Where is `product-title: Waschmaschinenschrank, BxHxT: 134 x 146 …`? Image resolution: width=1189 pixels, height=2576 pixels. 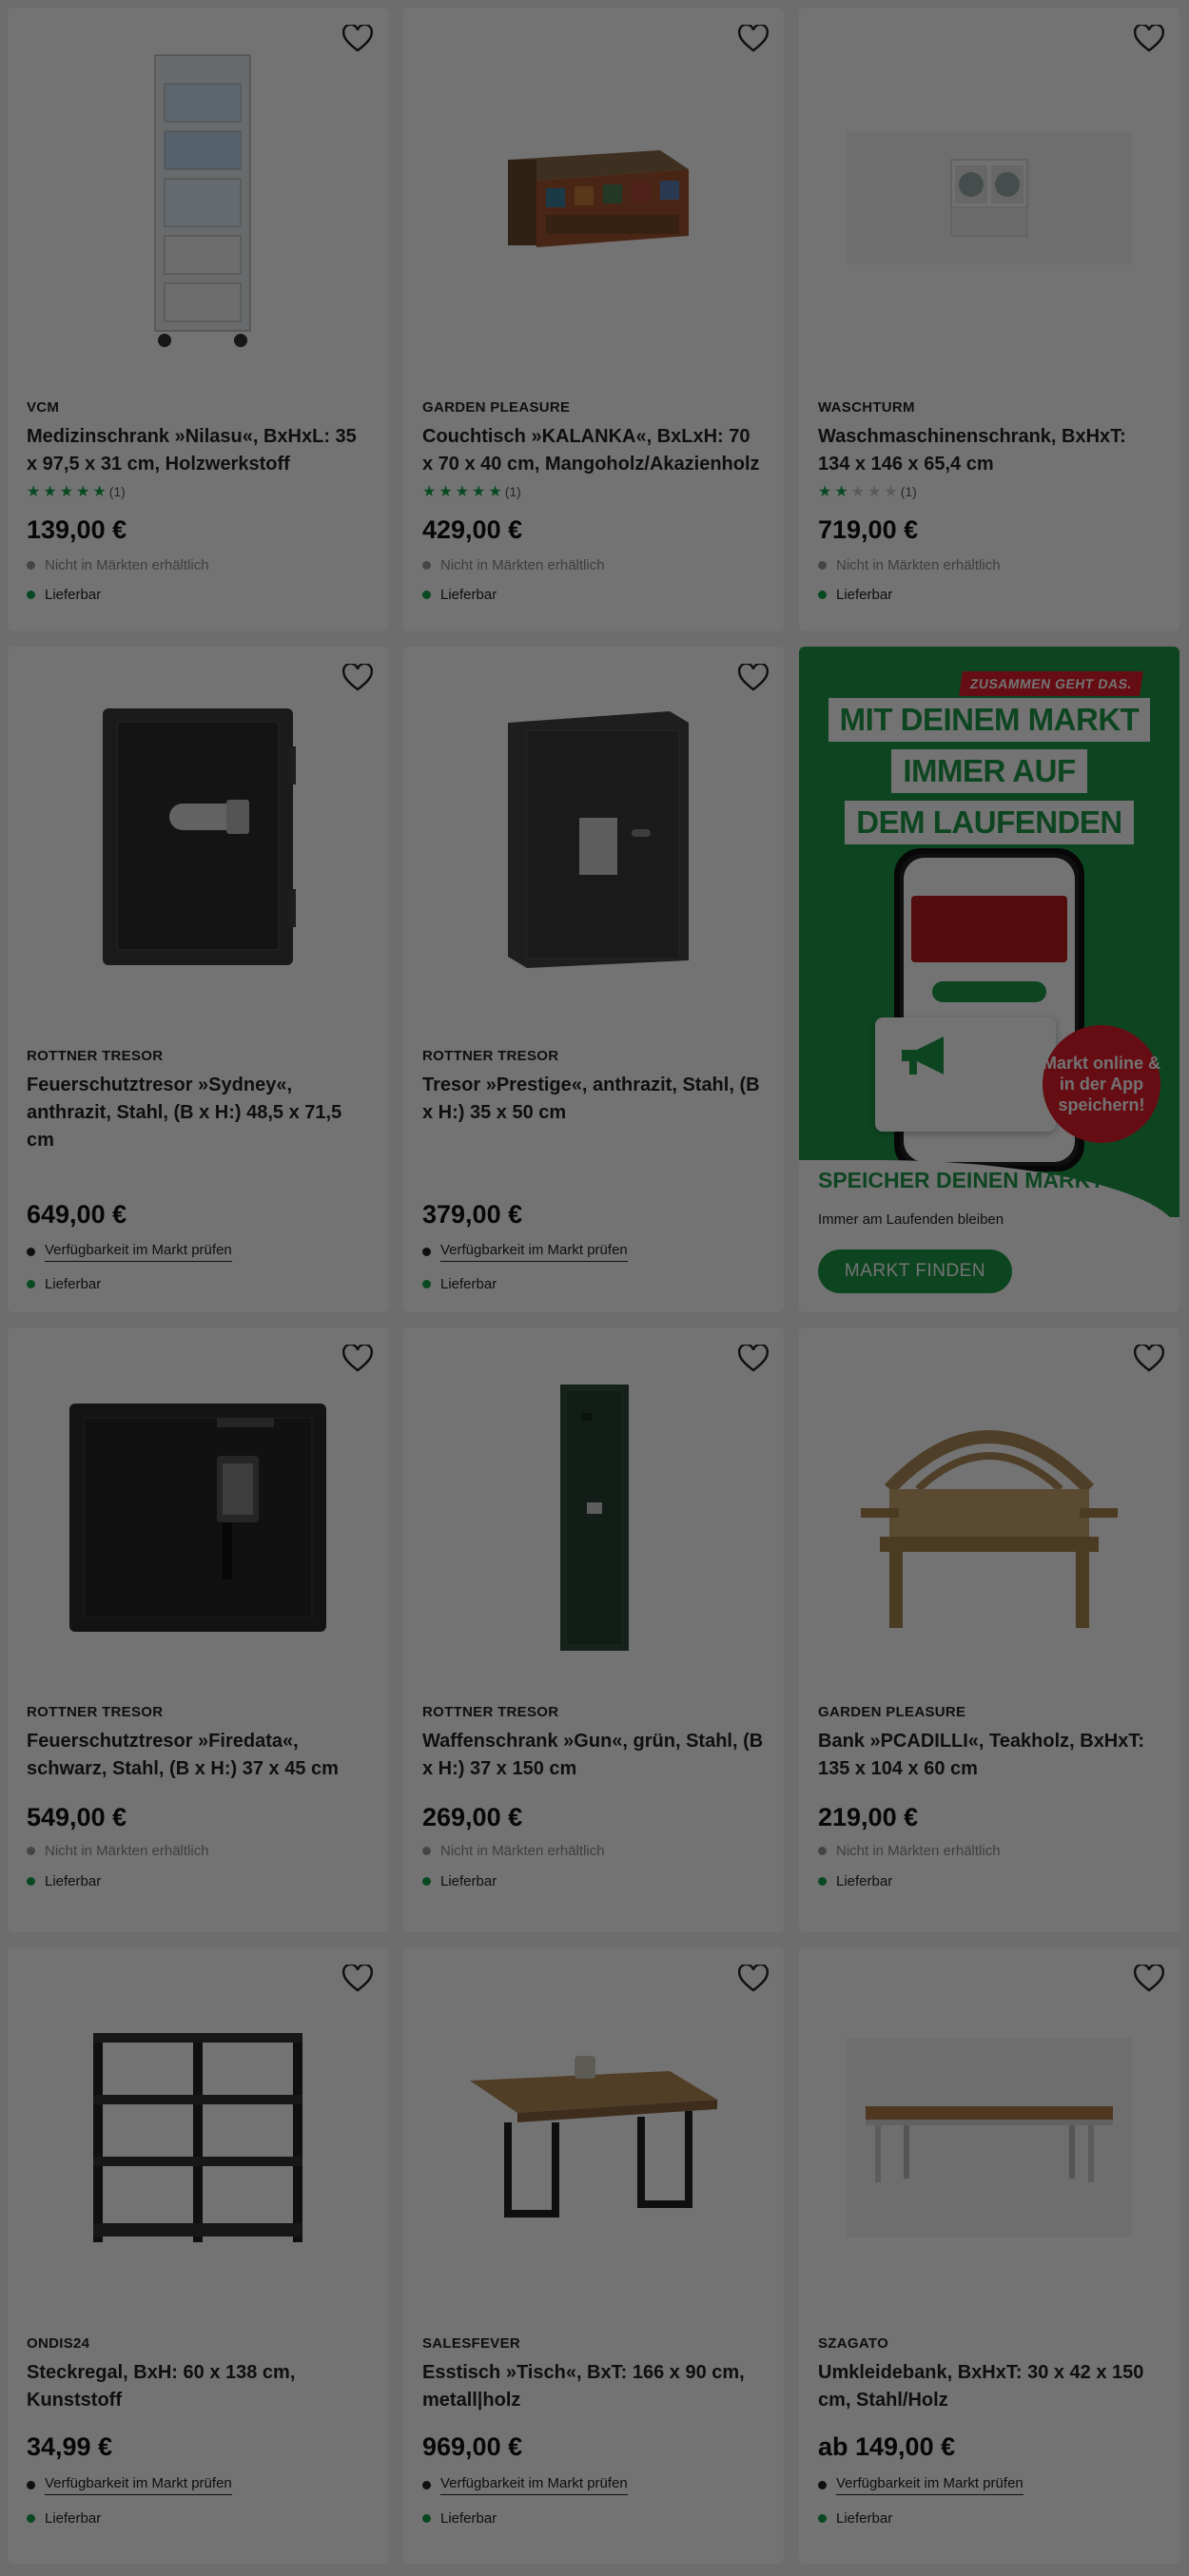
product-title: Waschmaschinenschrank, BxHxT: 134 x 146 … is located at coordinates (989, 450).